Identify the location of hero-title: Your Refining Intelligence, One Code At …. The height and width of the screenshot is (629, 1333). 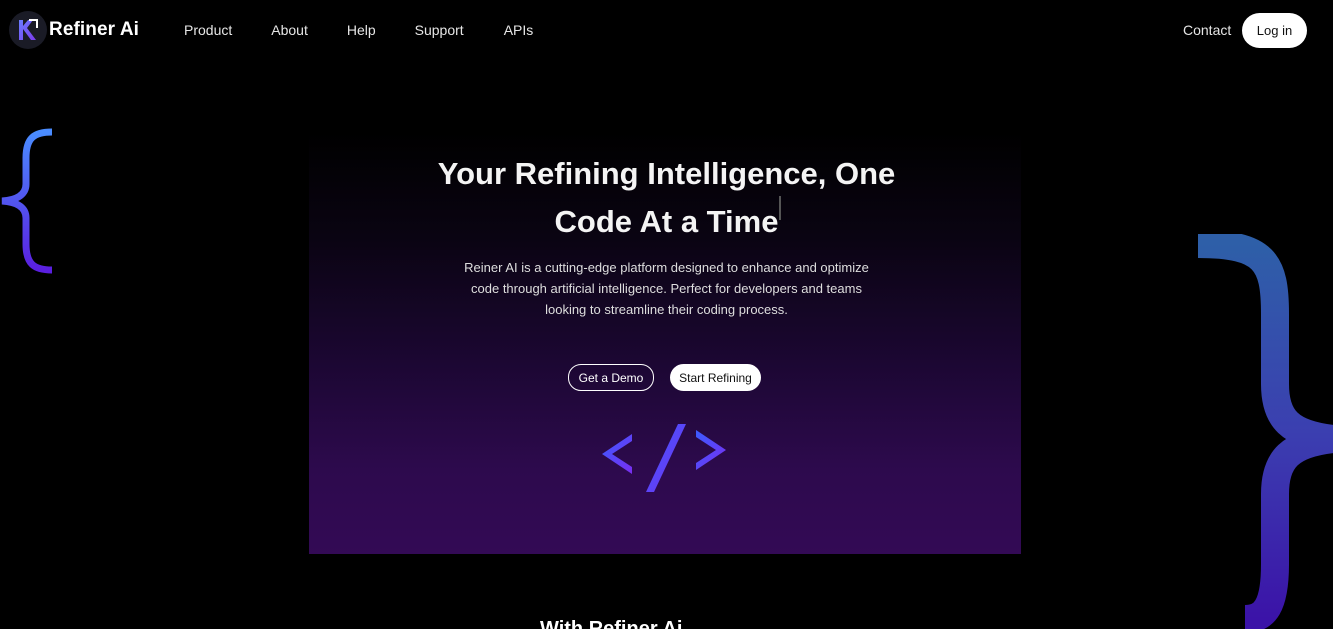
(666, 197).